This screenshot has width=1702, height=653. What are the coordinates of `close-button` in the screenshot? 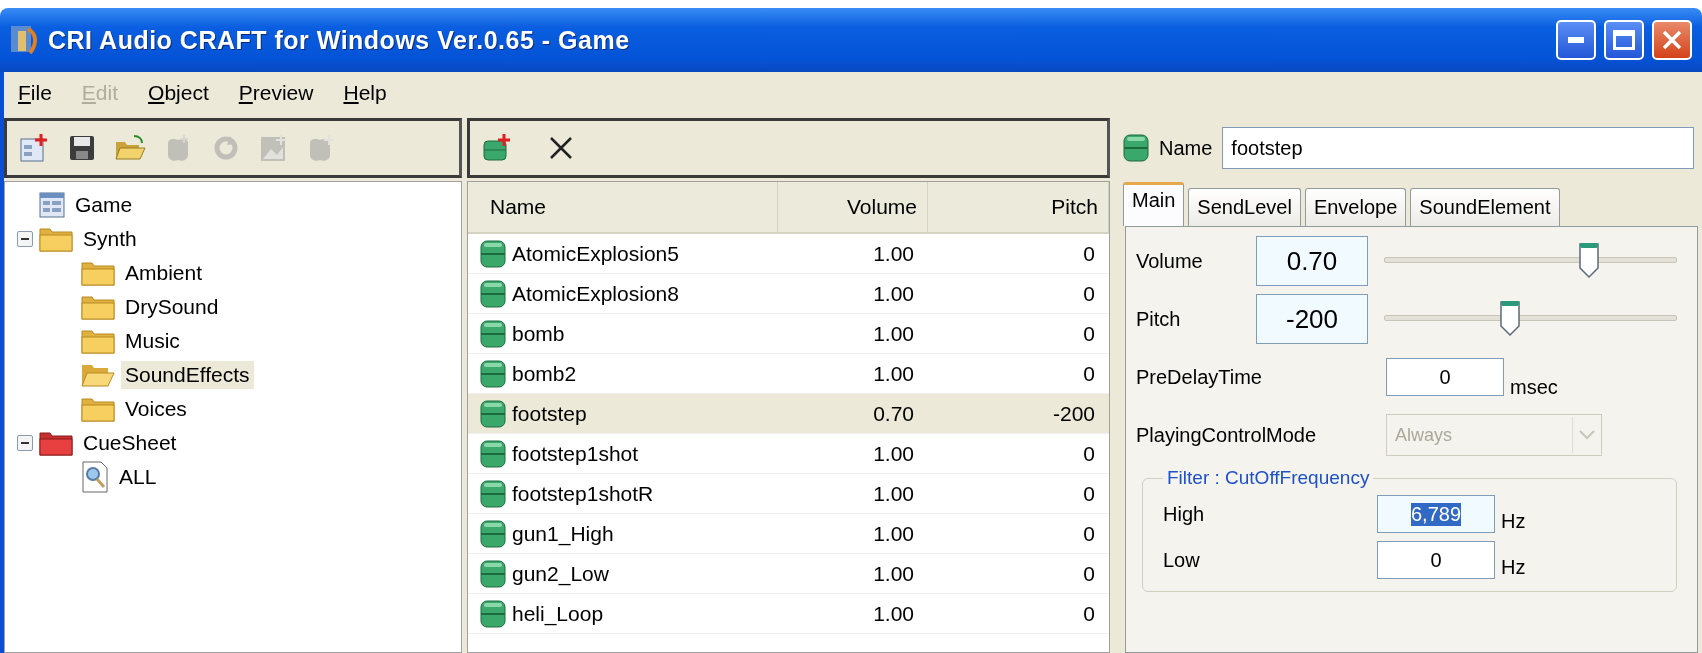 It's located at (1672, 40).